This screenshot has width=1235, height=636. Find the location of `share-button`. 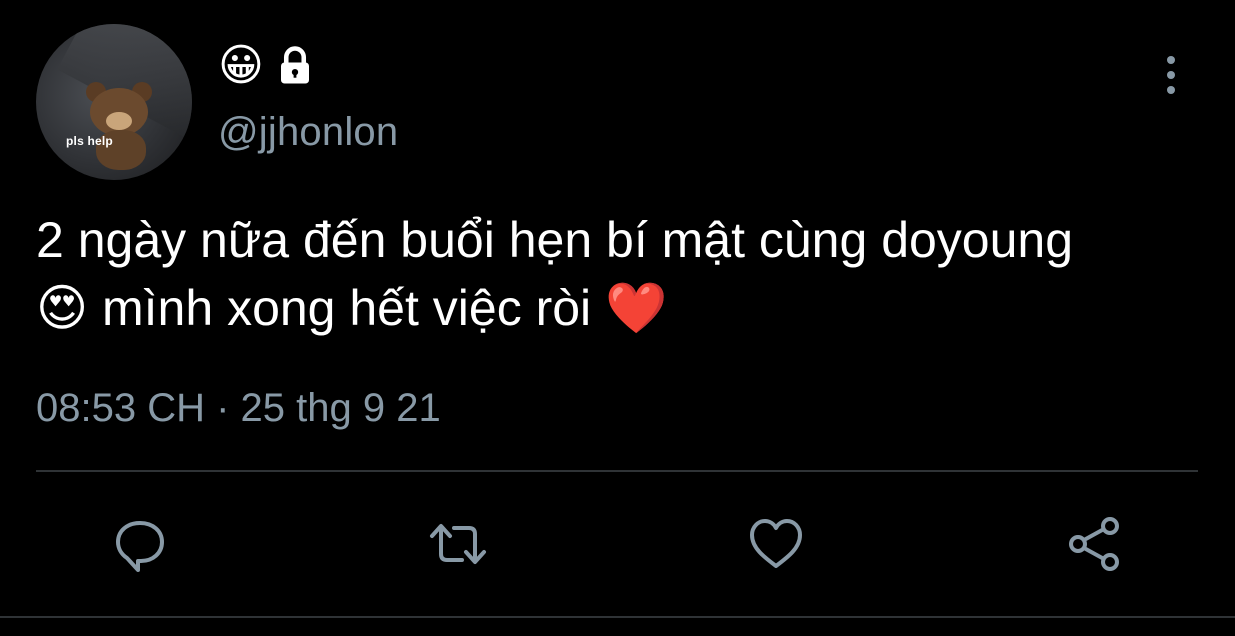

share-button is located at coordinates (1094, 544).